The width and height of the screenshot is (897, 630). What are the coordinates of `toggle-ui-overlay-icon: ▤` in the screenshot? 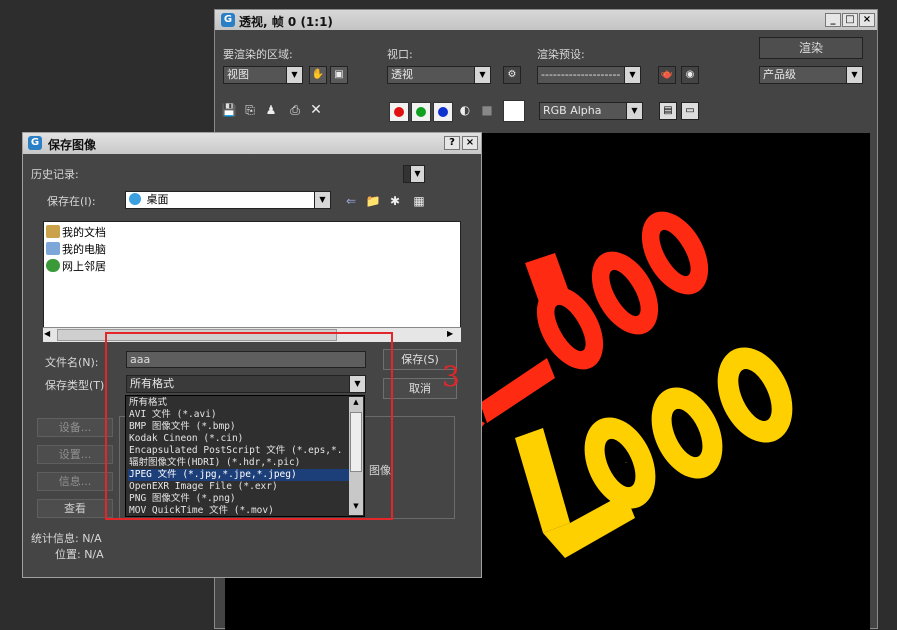 It's located at (668, 111).